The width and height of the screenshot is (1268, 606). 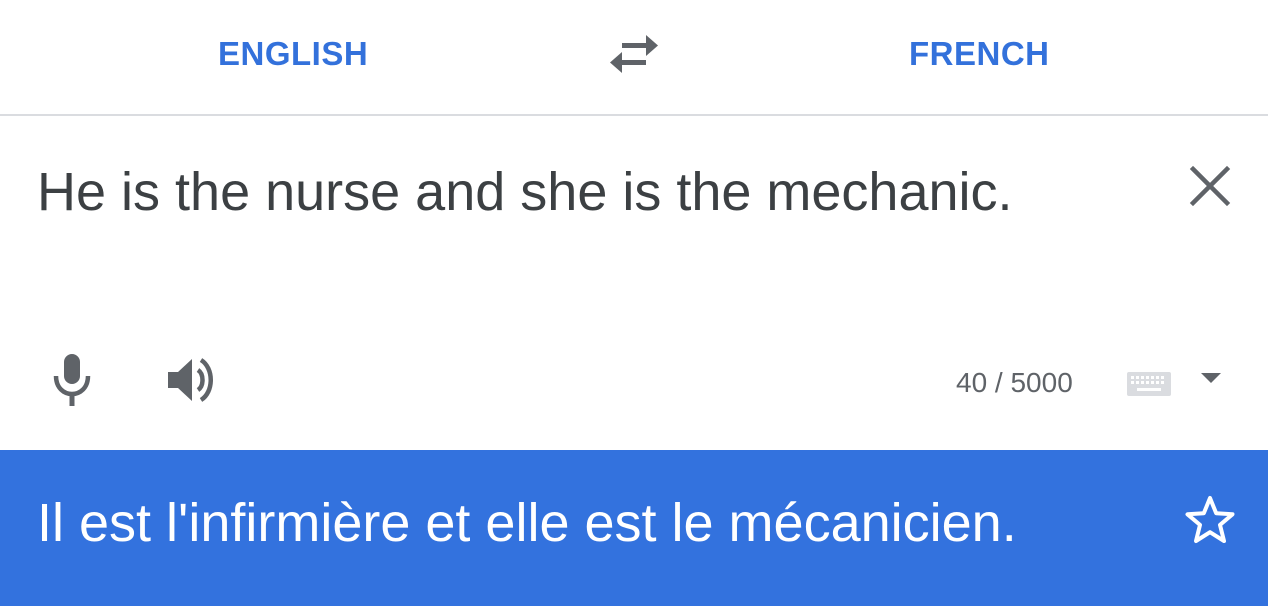 I want to click on microphone-button, so click(x=72, y=380).